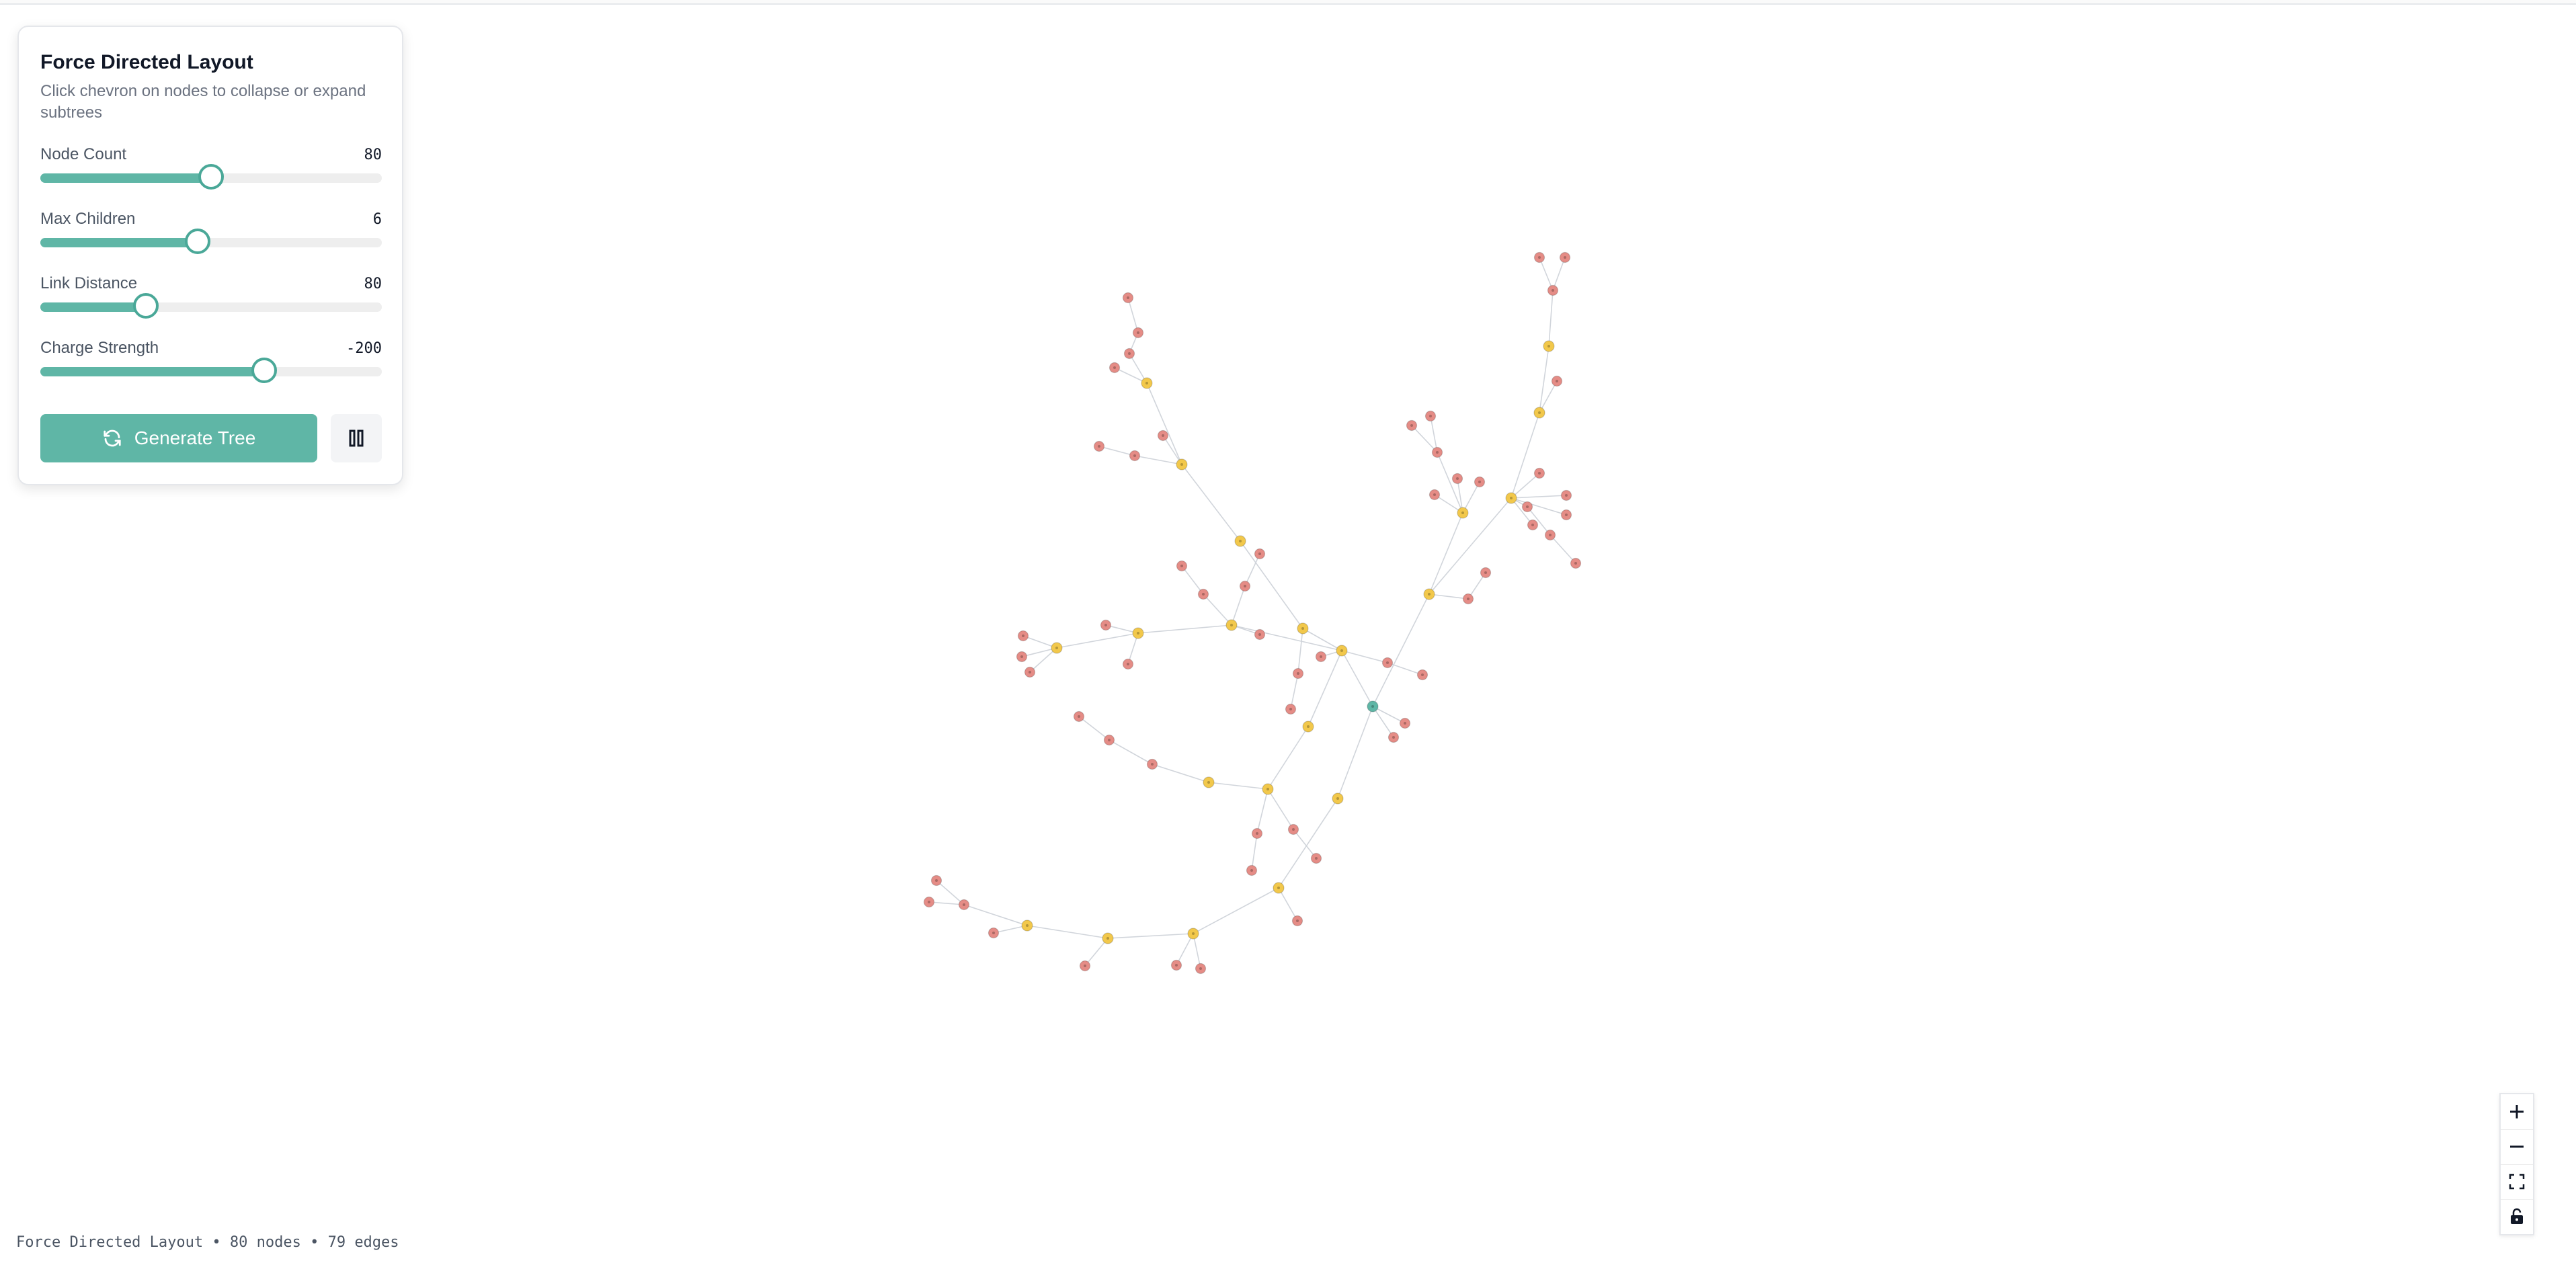 Image resolution: width=2576 pixels, height=1269 pixels. I want to click on node-count-control: Node Count 80, so click(211, 168).